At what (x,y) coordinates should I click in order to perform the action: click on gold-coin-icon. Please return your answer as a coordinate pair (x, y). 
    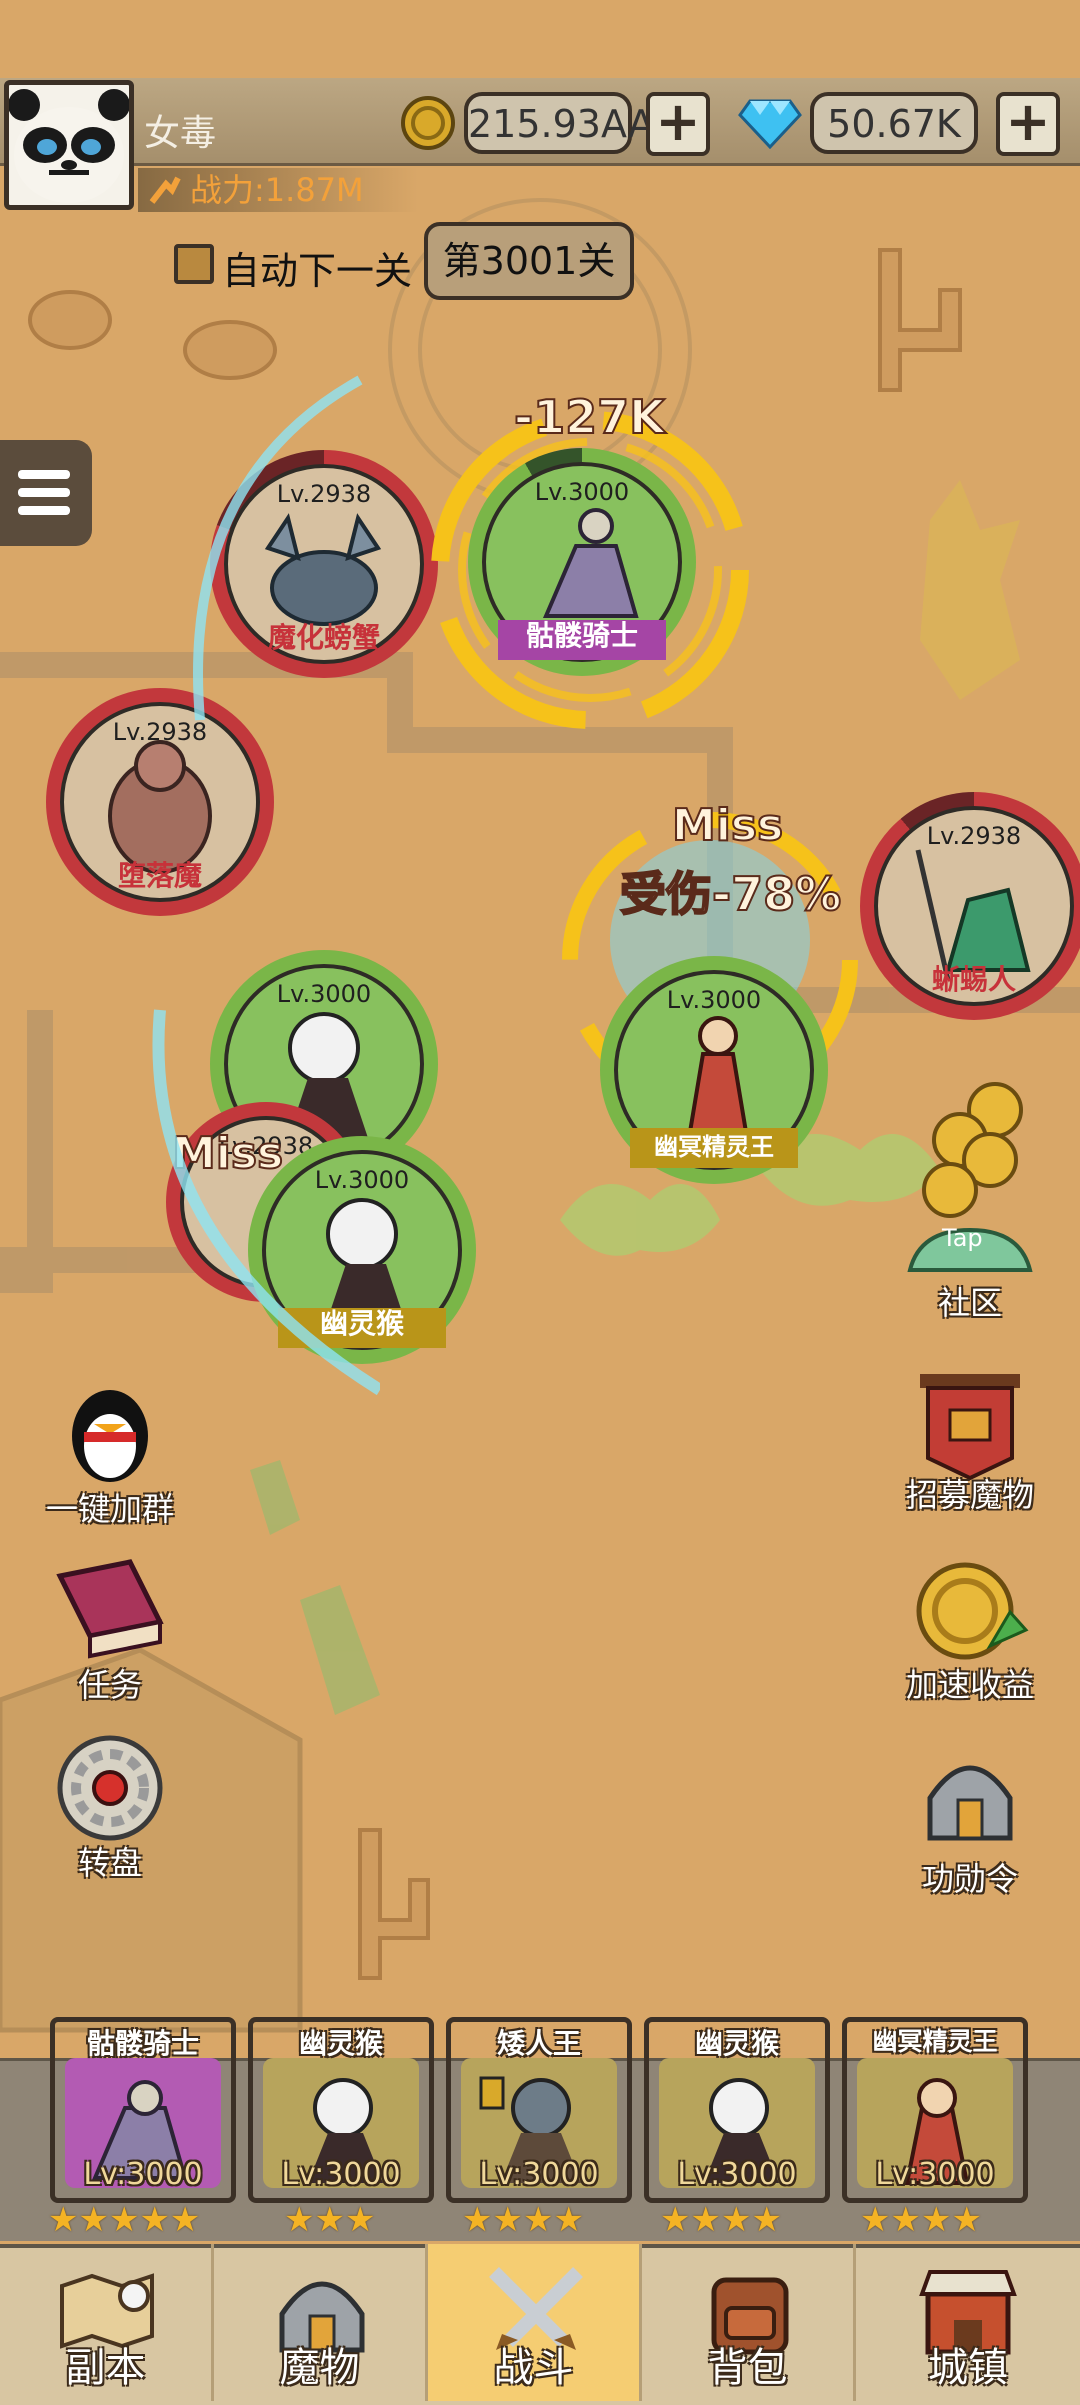
    Looking at the image, I should click on (428, 123).